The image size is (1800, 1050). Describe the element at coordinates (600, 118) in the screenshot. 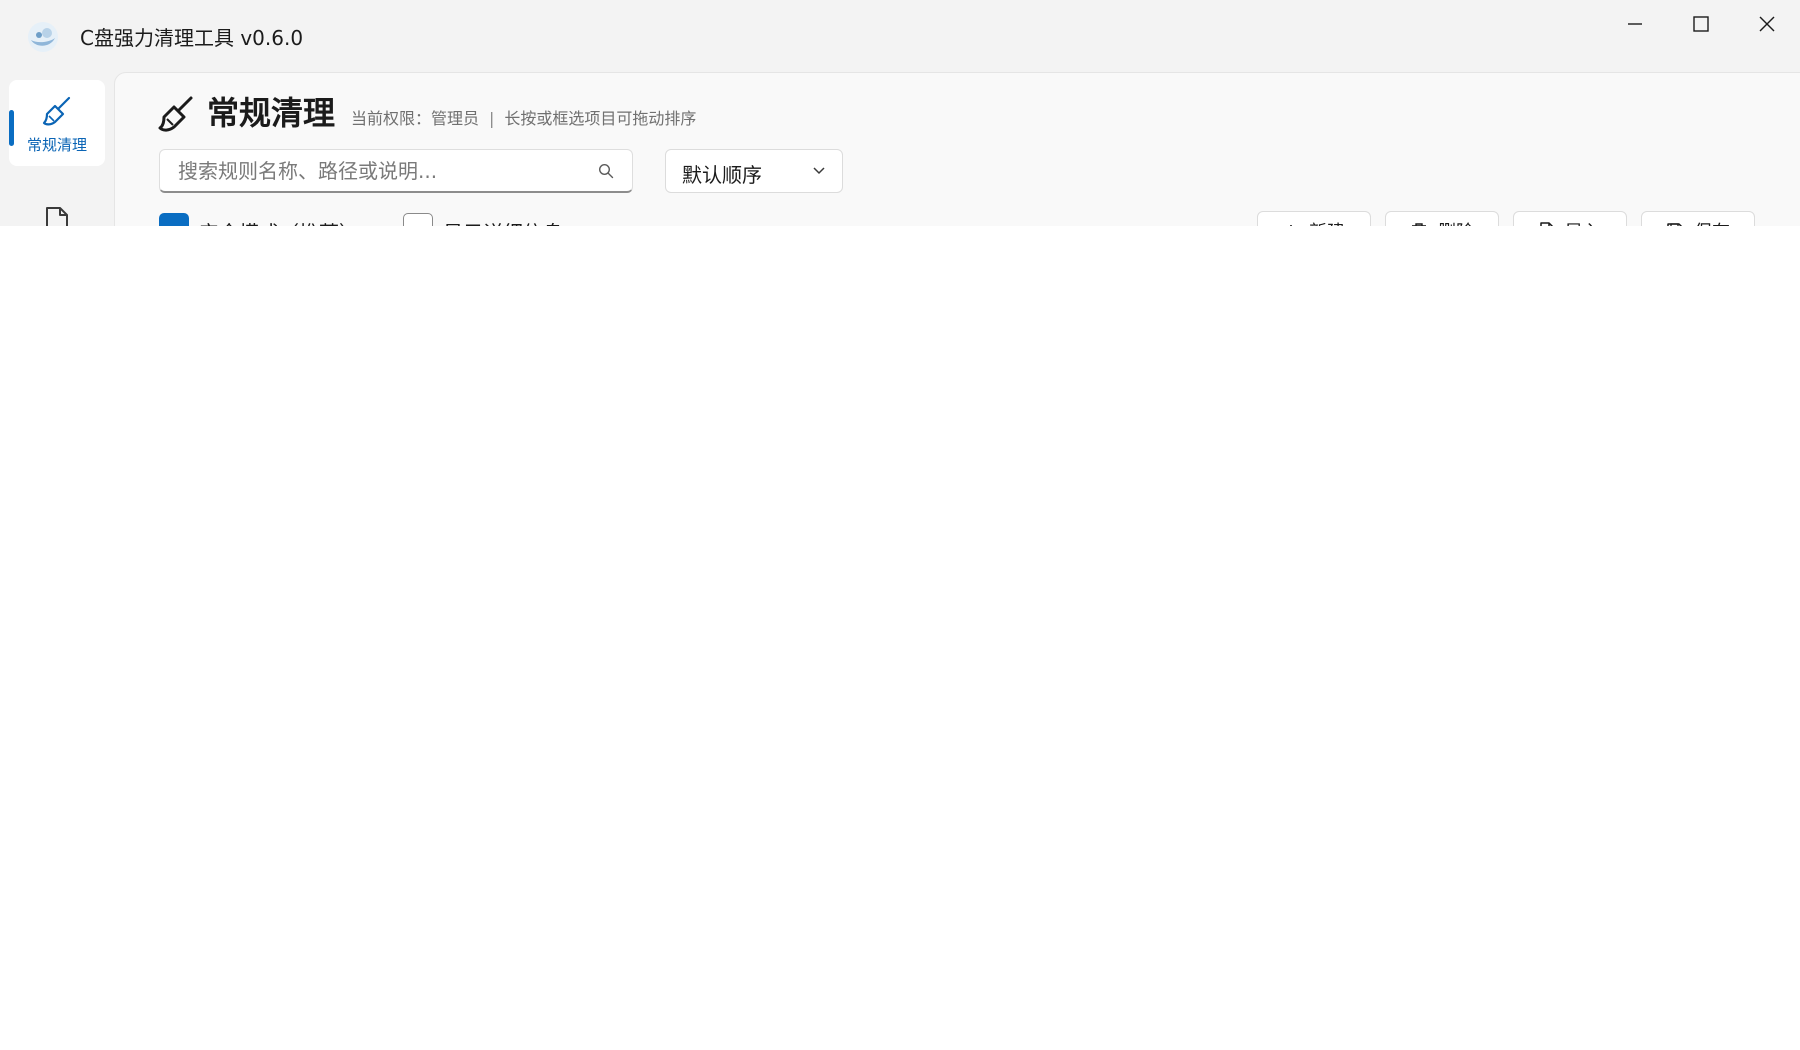

I see `drag-hint-text: 长按或框选项目可拖动排序` at that location.